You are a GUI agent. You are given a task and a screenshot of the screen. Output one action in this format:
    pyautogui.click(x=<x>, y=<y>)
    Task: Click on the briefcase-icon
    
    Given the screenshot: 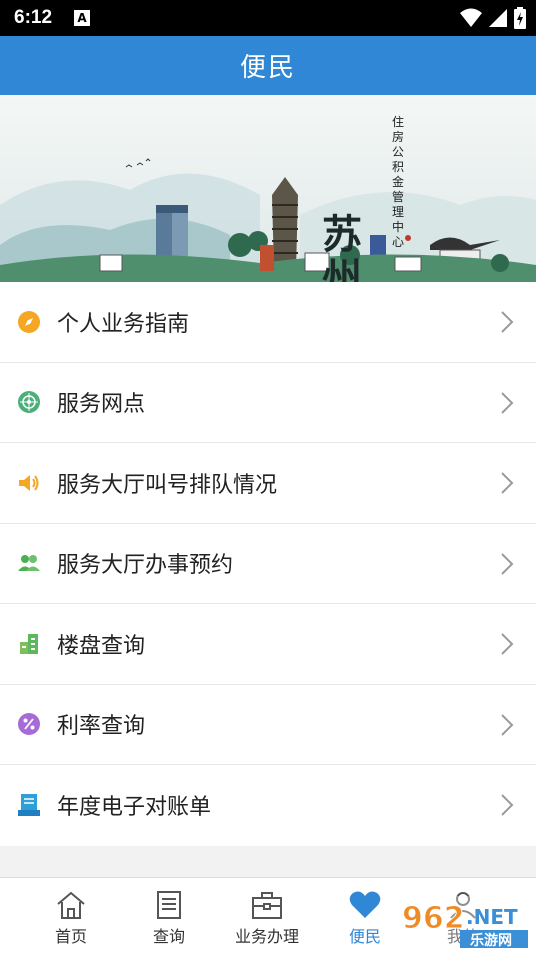 What is the action you would take?
    pyautogui.click(x=267, y=905)
    